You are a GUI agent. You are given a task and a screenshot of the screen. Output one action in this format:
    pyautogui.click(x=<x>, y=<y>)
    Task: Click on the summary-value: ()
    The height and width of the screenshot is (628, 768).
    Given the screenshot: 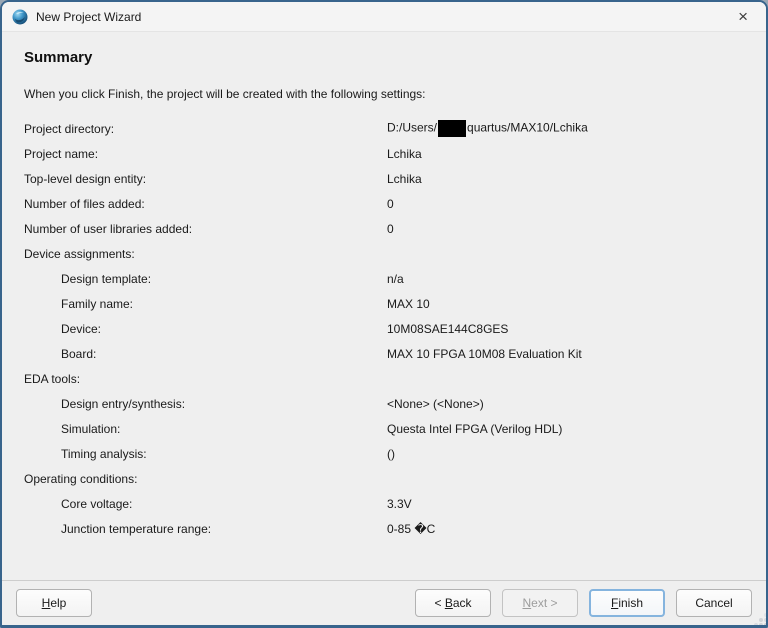 What is the action you would take?
    pyautogui.click(x=391, y=453)
    